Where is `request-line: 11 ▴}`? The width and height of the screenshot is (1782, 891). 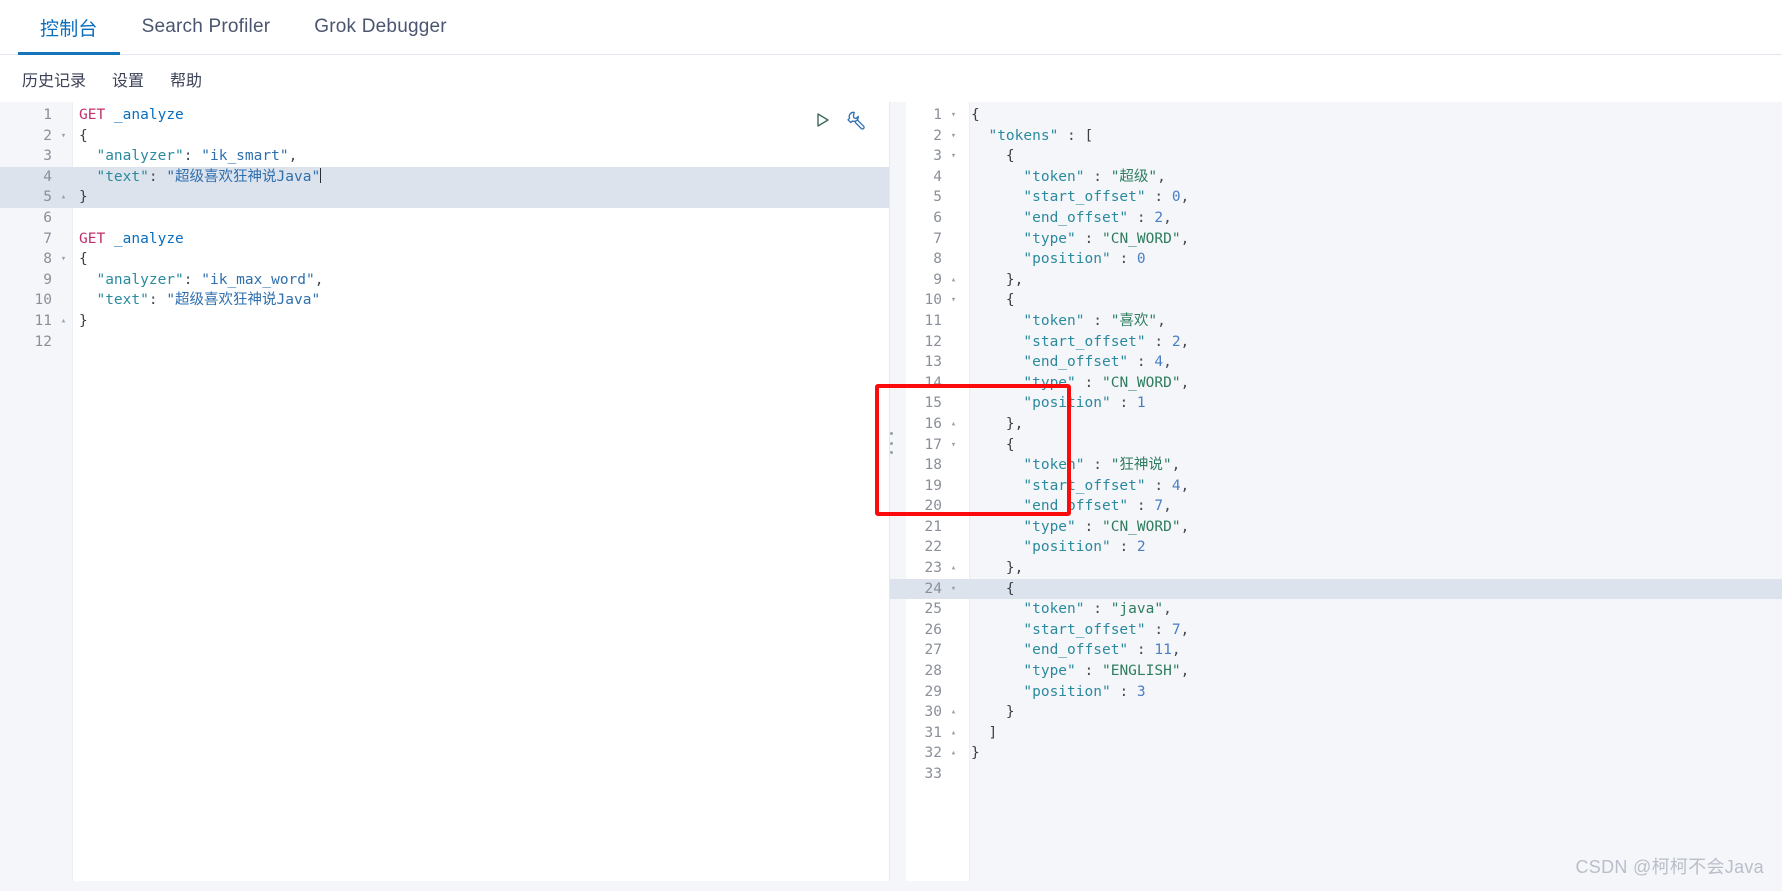
request-line: 11 ▴} is located at coordinates (444, 321).